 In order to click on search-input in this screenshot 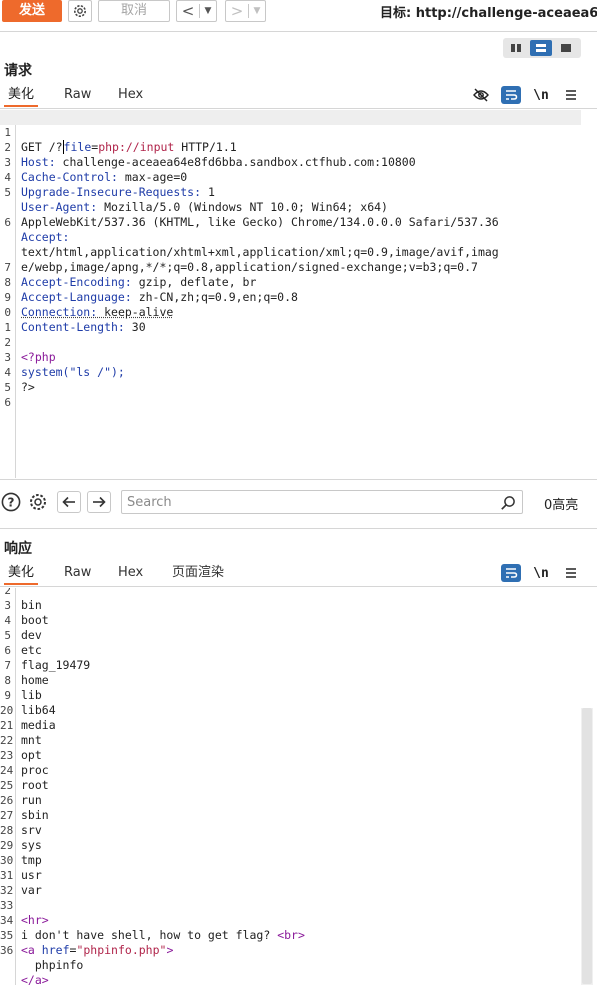, I will do `click(307, 502)`.